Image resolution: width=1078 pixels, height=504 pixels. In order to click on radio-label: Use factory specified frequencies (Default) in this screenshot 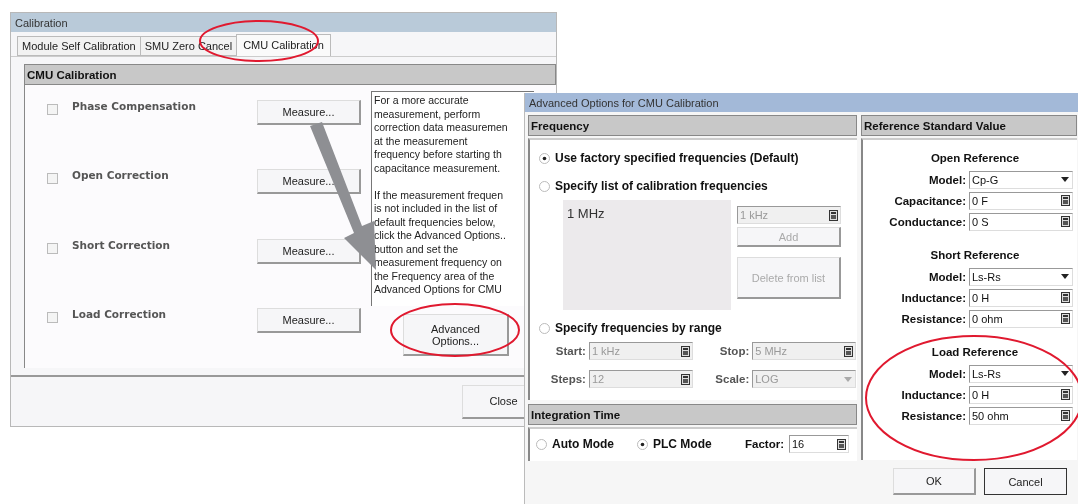, I will do `click(677, 158)`.